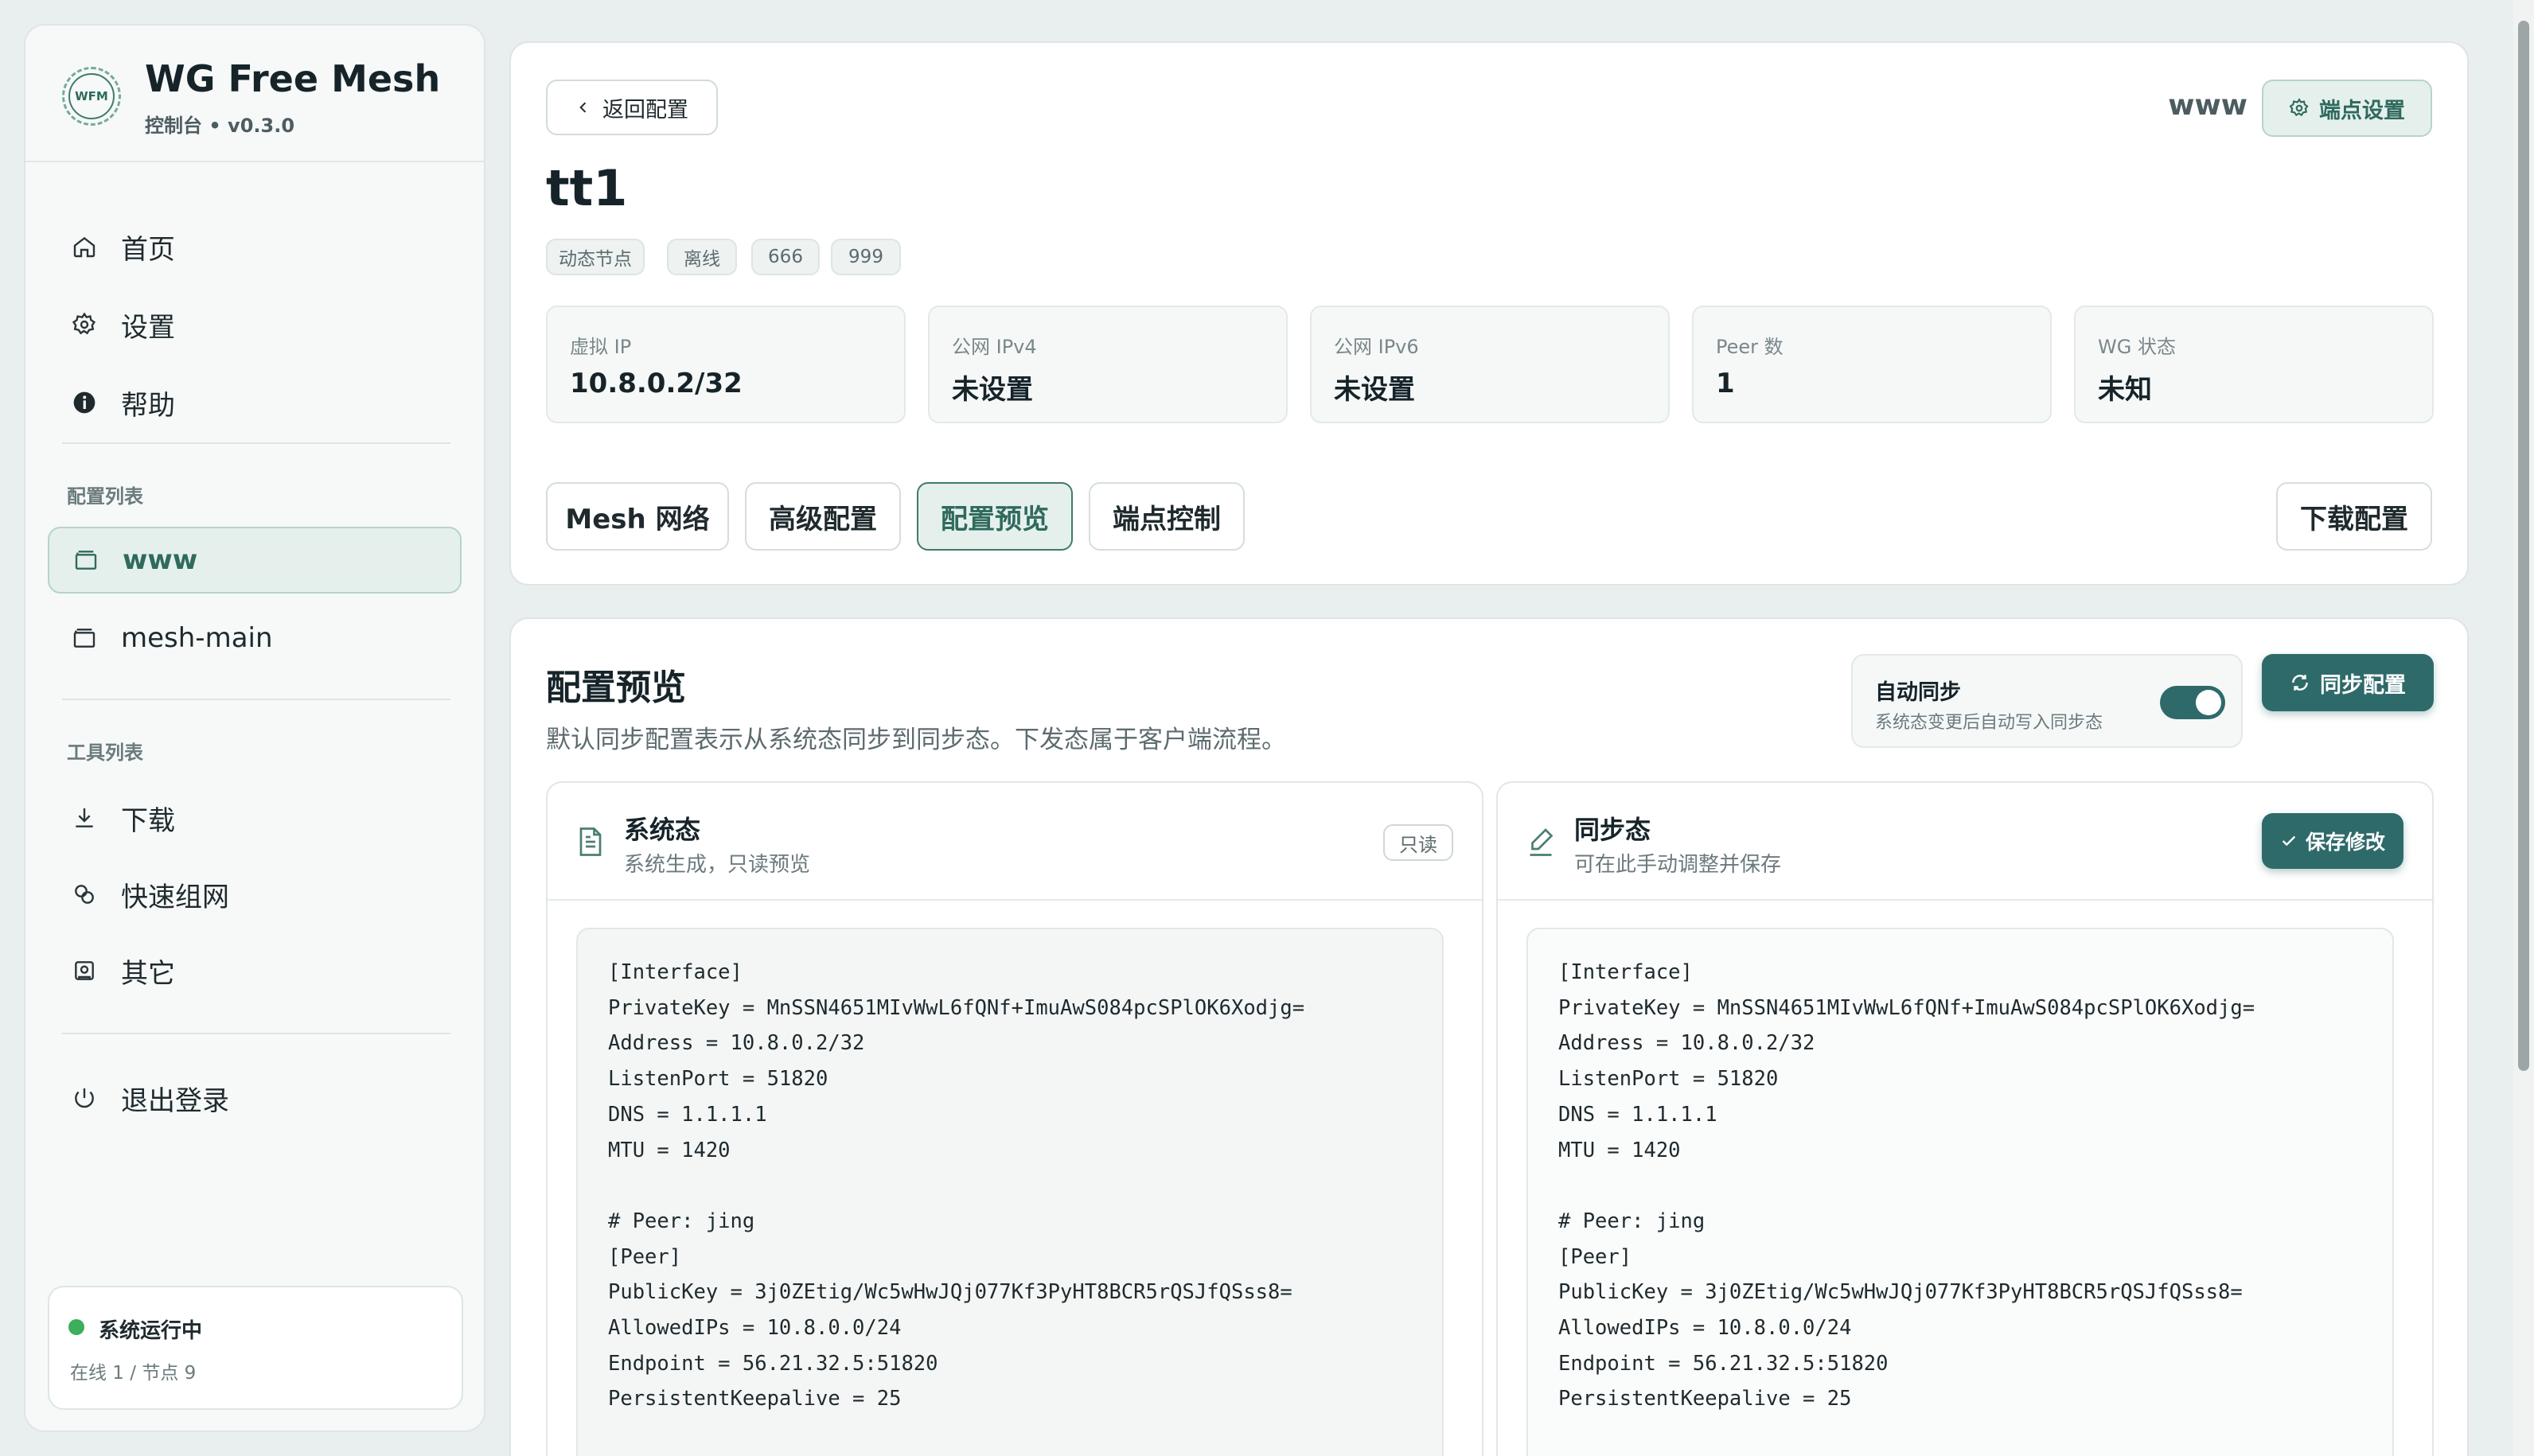 This screenshot has height=1456, width=2534. What do you see at coordinates (254, 93) in the screenshot?
I see `brand-header: WFM WG Free Mesh 控制台 • v0.3.0` at bounding box center [254, 93].